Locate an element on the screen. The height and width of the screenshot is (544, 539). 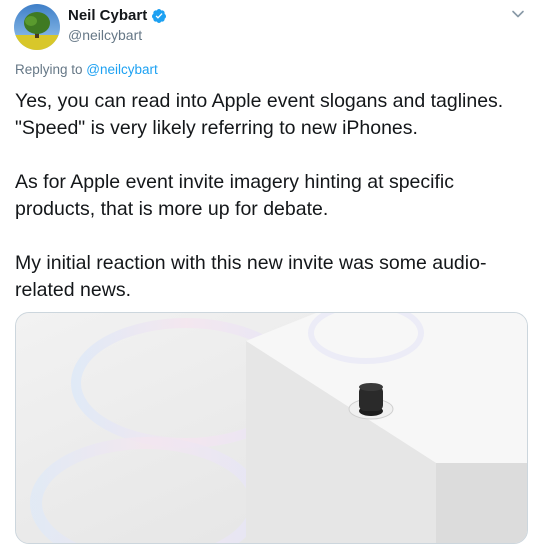
replying-to-handle-link: @neilcybart is located at coordinates (121, 69).